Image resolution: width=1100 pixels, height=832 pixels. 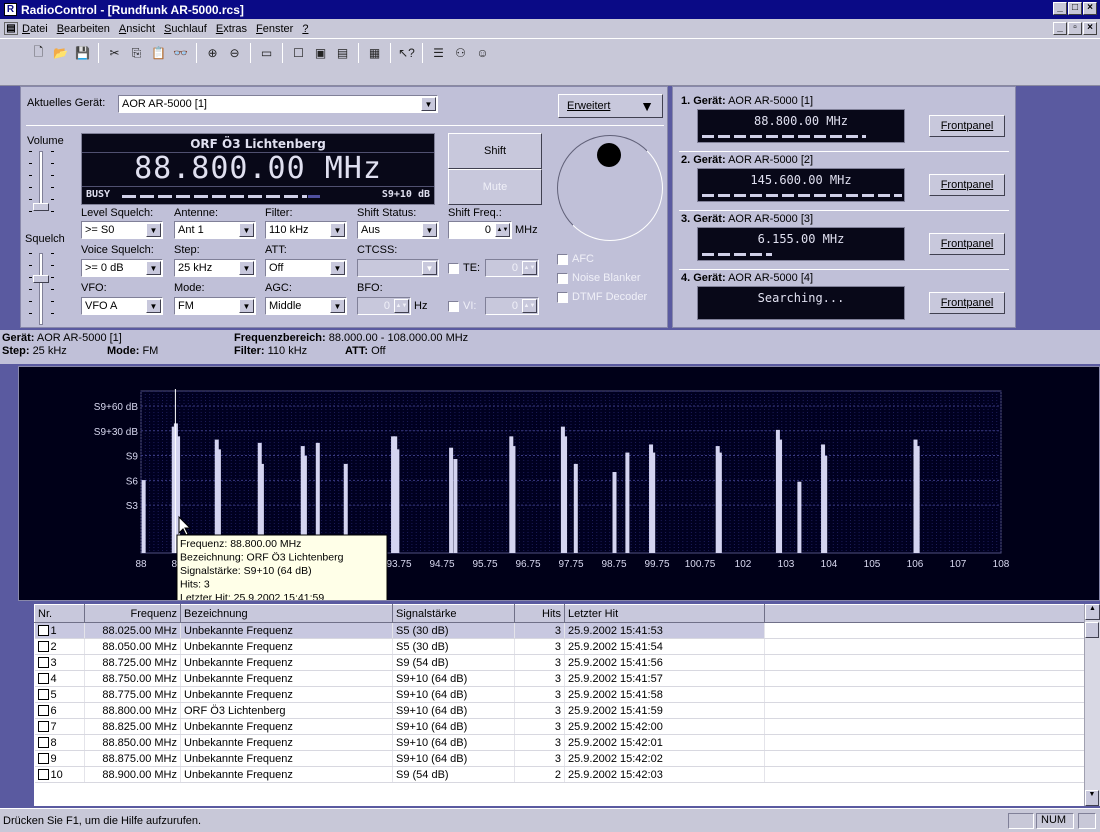 What do you see at coordinates (512, 268) in the screenshot?
I see `te-spinner: 0 ▲▼` at bounding box center [512, 268].